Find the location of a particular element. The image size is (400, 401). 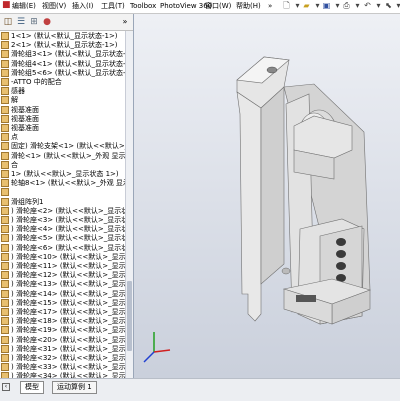

tree-item-label: 点 is located at coordinates (14, 137).